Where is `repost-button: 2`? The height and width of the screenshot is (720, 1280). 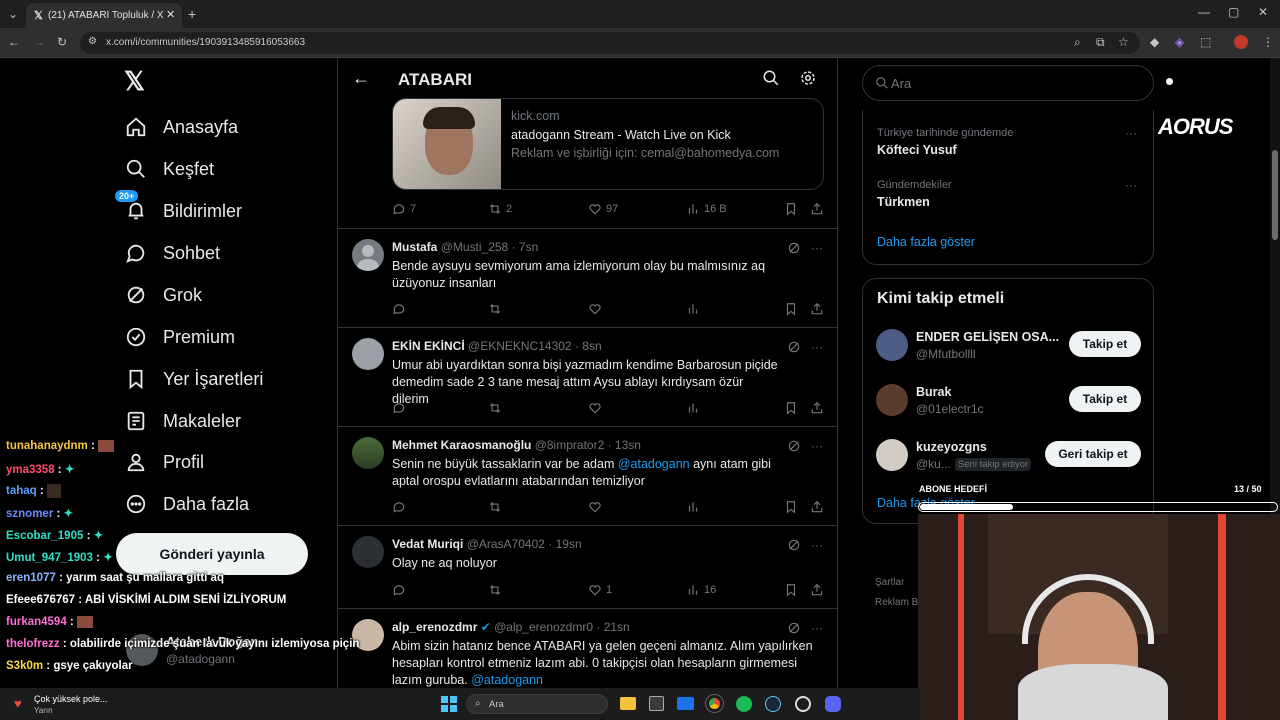
repost-button: 2 is located at coordinates (500, 209).